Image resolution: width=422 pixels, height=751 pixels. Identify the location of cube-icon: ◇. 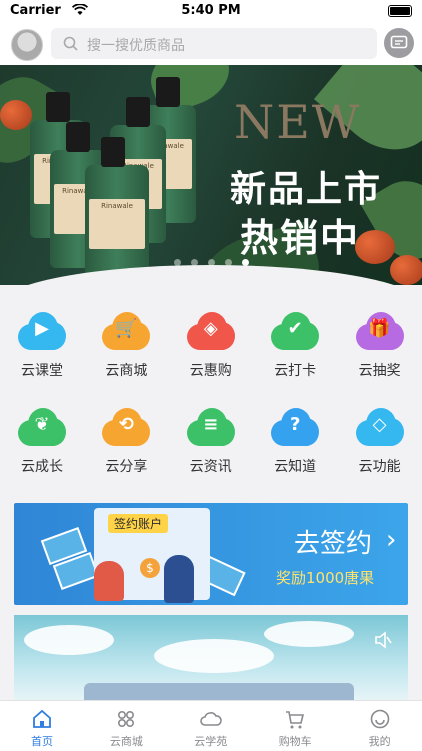
(379, 427).